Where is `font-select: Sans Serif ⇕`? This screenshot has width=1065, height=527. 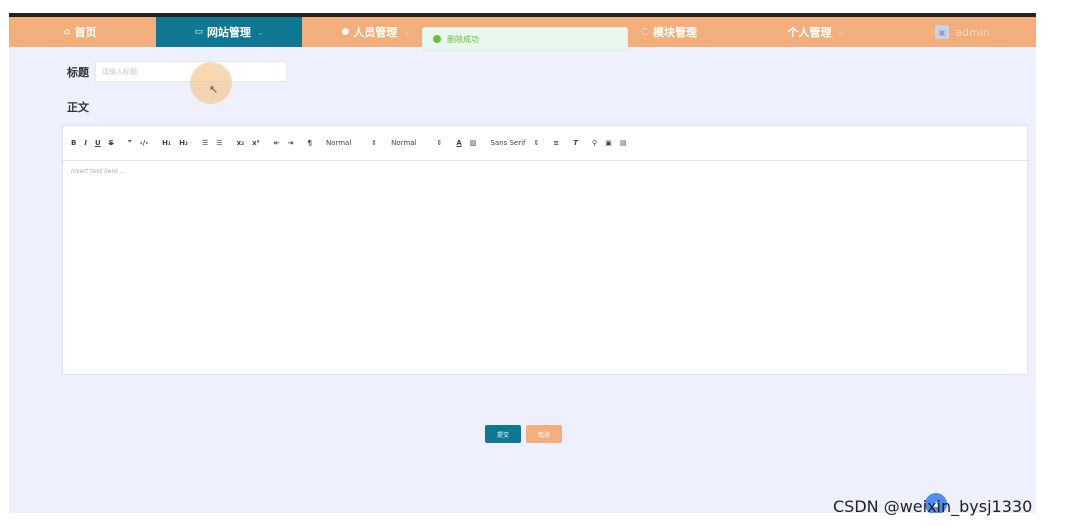 font-select: Sans Serif ⇕ is located at coordinates (514, 143).